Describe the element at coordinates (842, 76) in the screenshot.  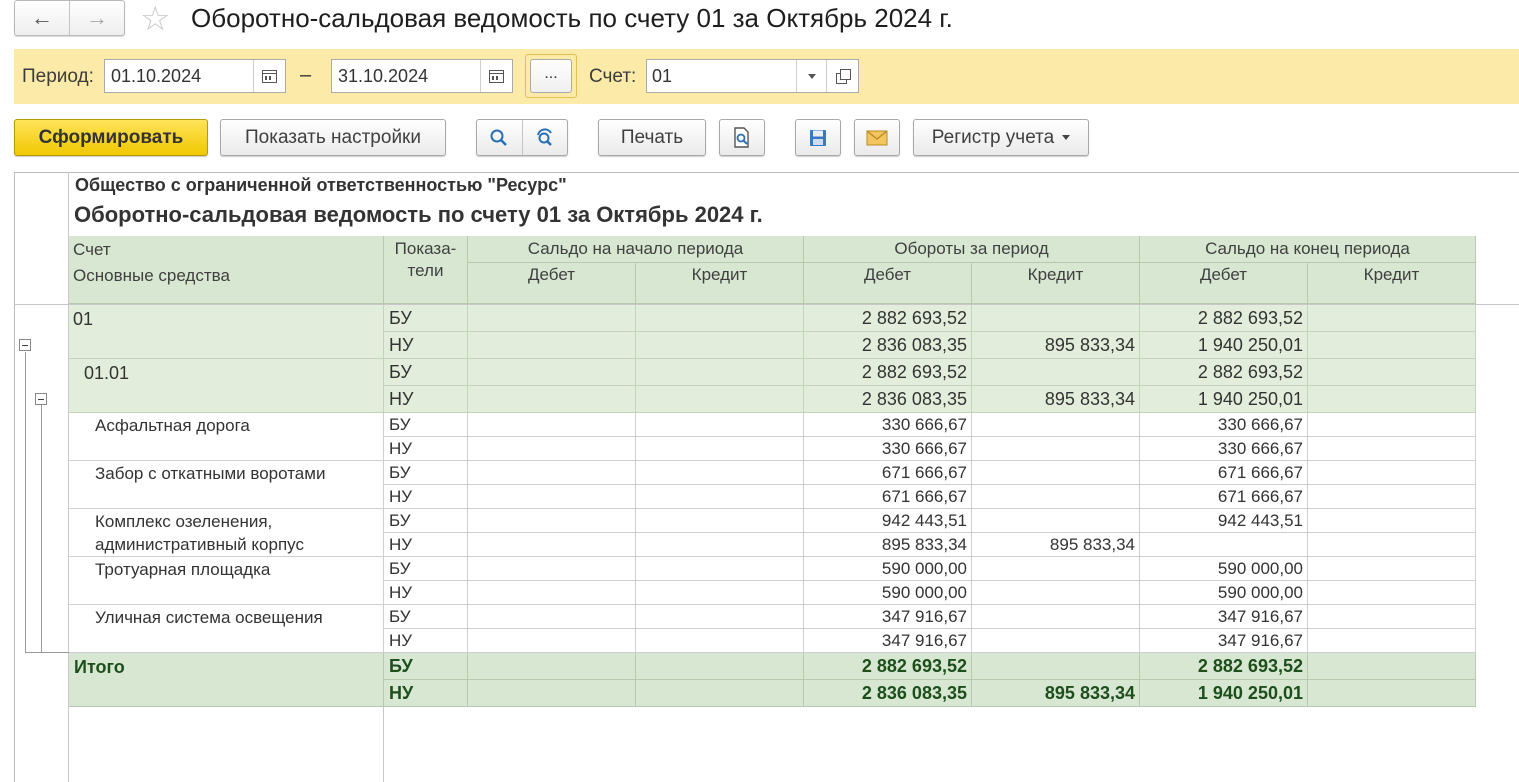
I see `open-icon` at that location.